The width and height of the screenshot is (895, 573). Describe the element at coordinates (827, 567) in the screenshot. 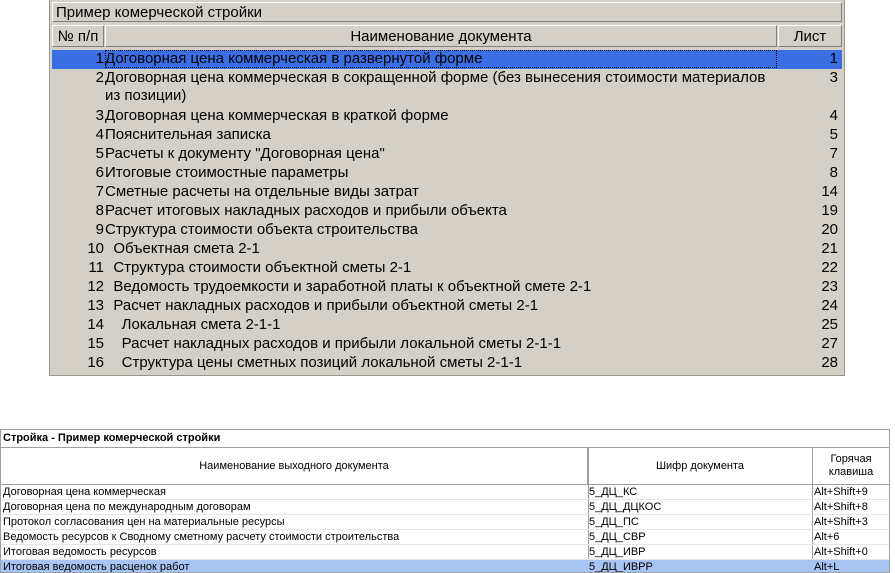

I see `hotkey: Alt+L` at that location.